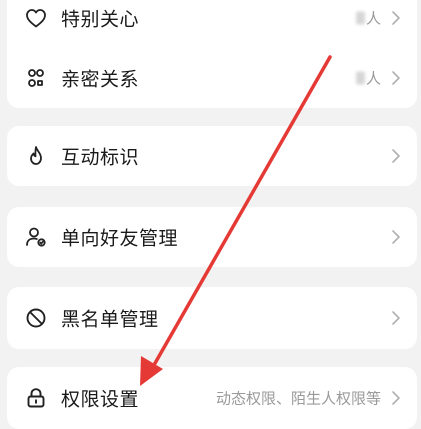 Image resolution: width=421 pixels, height=429 pixels. Describe the element at coordinates (36, 18) in the screenshot. I see `heart-icon` at that location.